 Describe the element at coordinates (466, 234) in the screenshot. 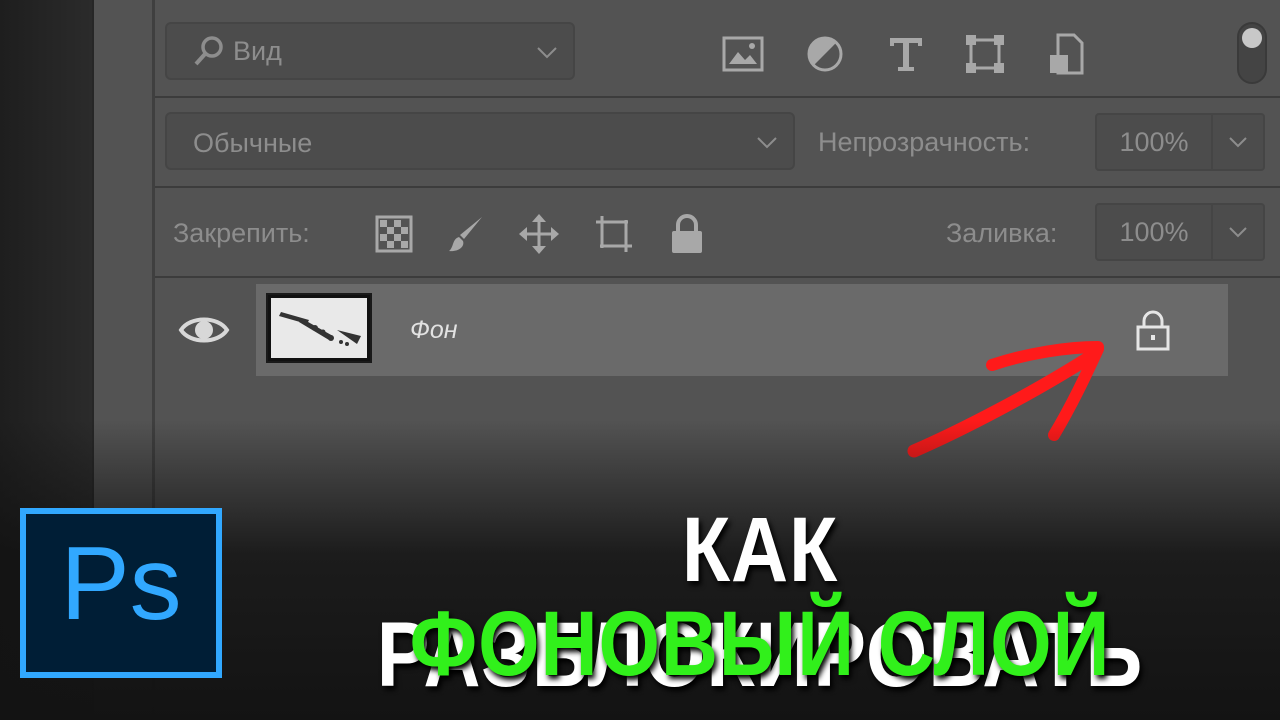

I see `lock-image-pixels-icon` at that location.